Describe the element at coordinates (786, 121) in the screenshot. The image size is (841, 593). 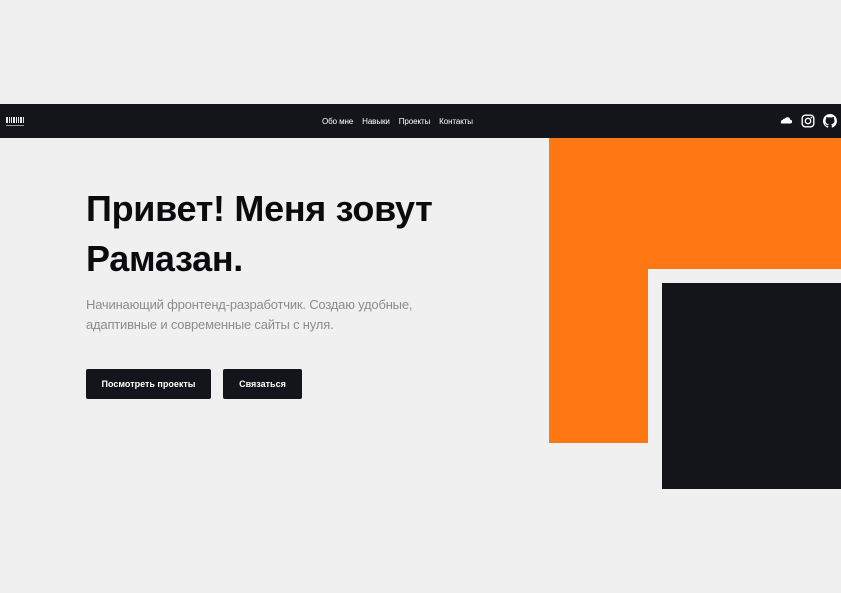
I see `soundcloud-icon` at that location.